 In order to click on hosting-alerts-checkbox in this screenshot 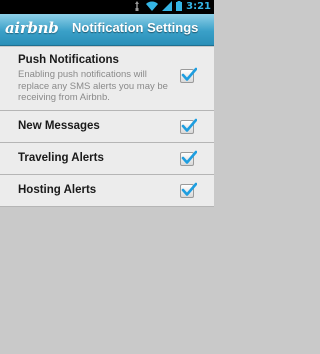, I will do `click(188, 190)`.